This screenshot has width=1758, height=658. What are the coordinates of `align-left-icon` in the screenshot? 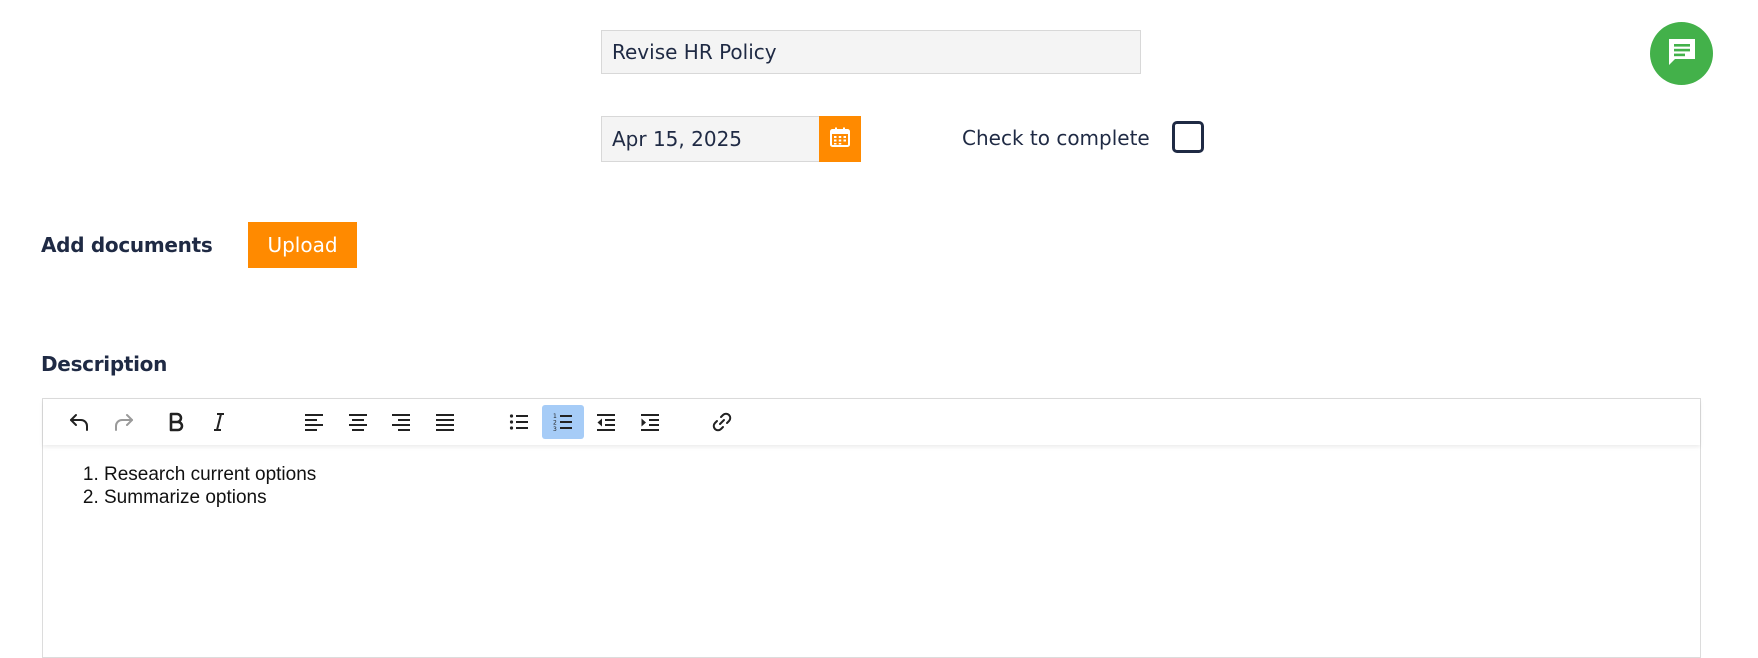 It's located at (314, 422).